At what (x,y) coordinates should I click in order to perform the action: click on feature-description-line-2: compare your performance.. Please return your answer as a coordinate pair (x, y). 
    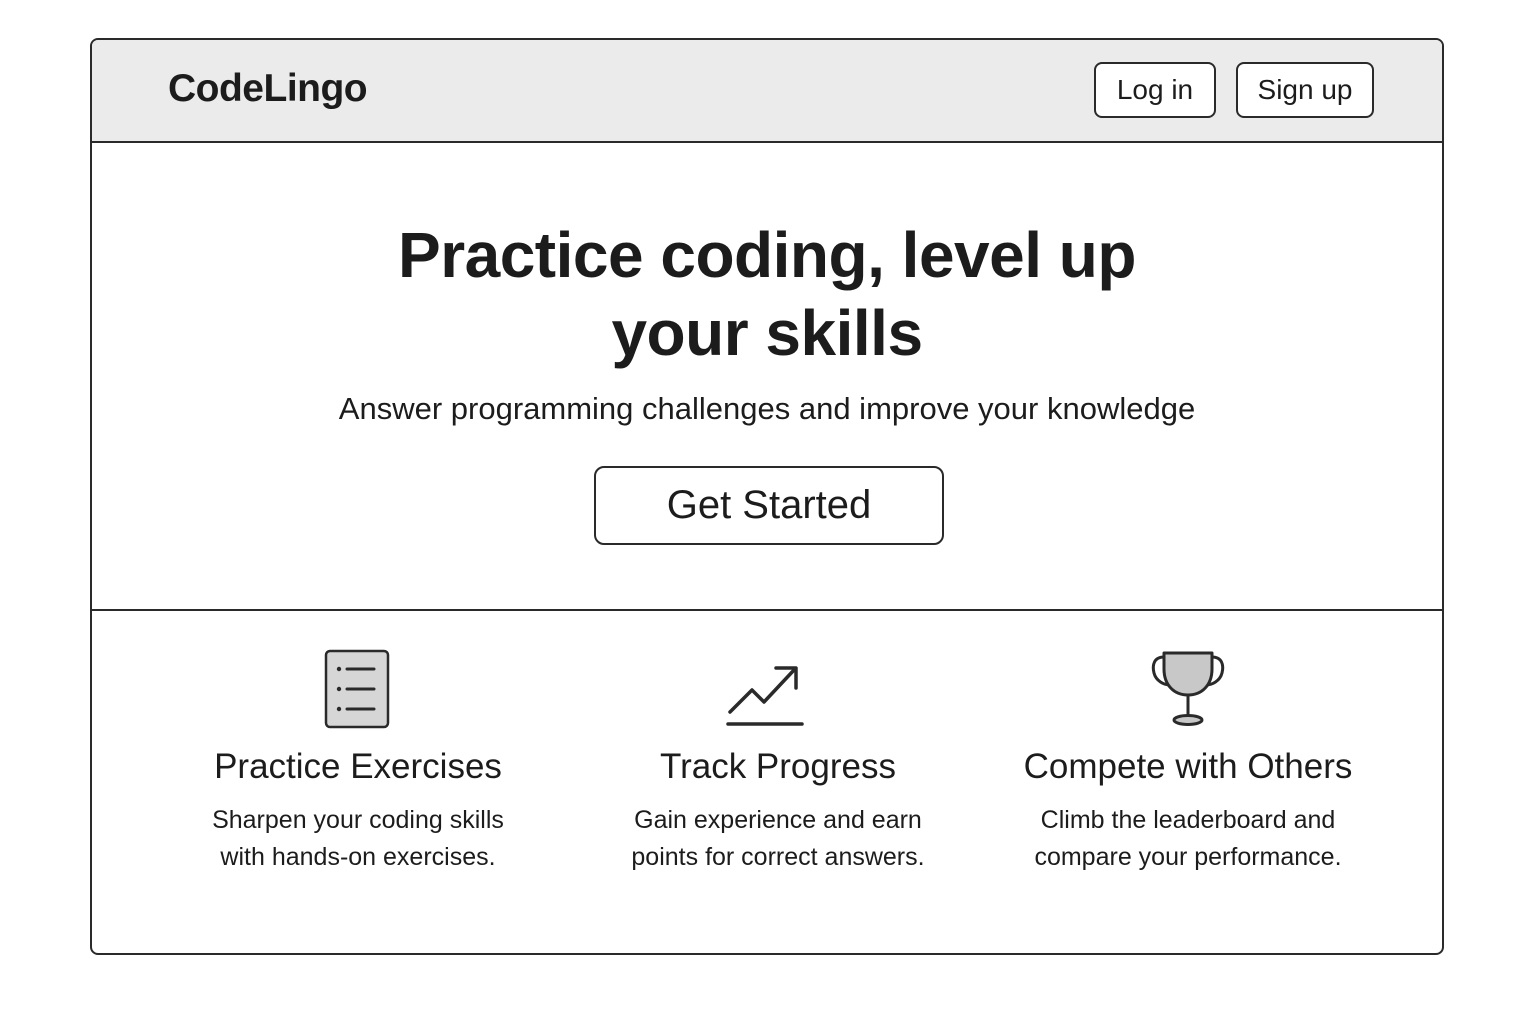
    Looking at the image, I should click on (1188, 857).